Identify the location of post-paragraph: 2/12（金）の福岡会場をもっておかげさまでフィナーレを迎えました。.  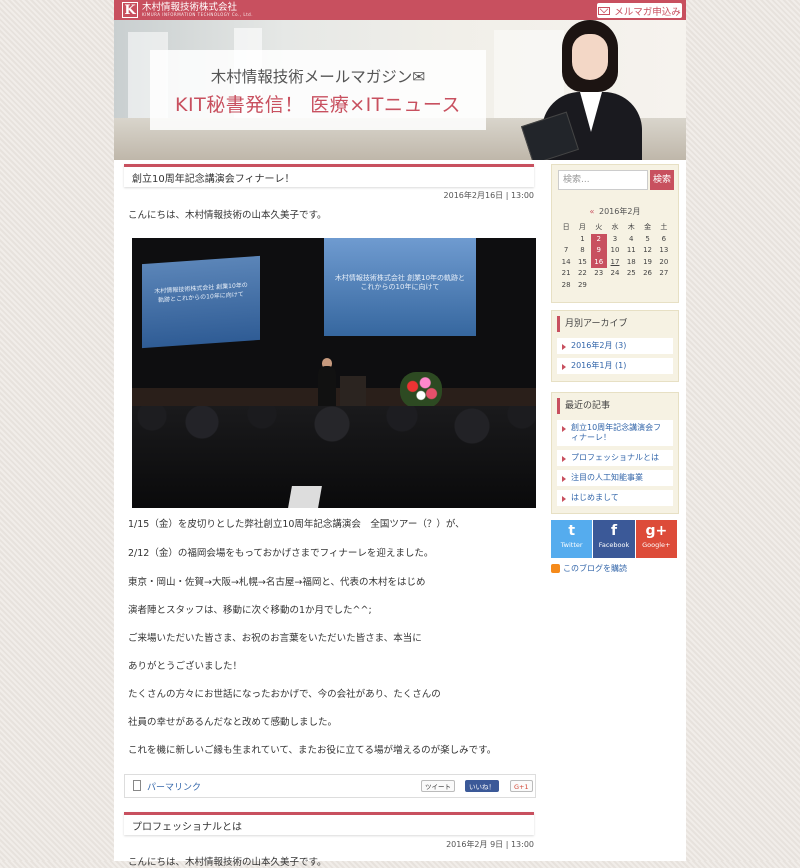
(281, 553).